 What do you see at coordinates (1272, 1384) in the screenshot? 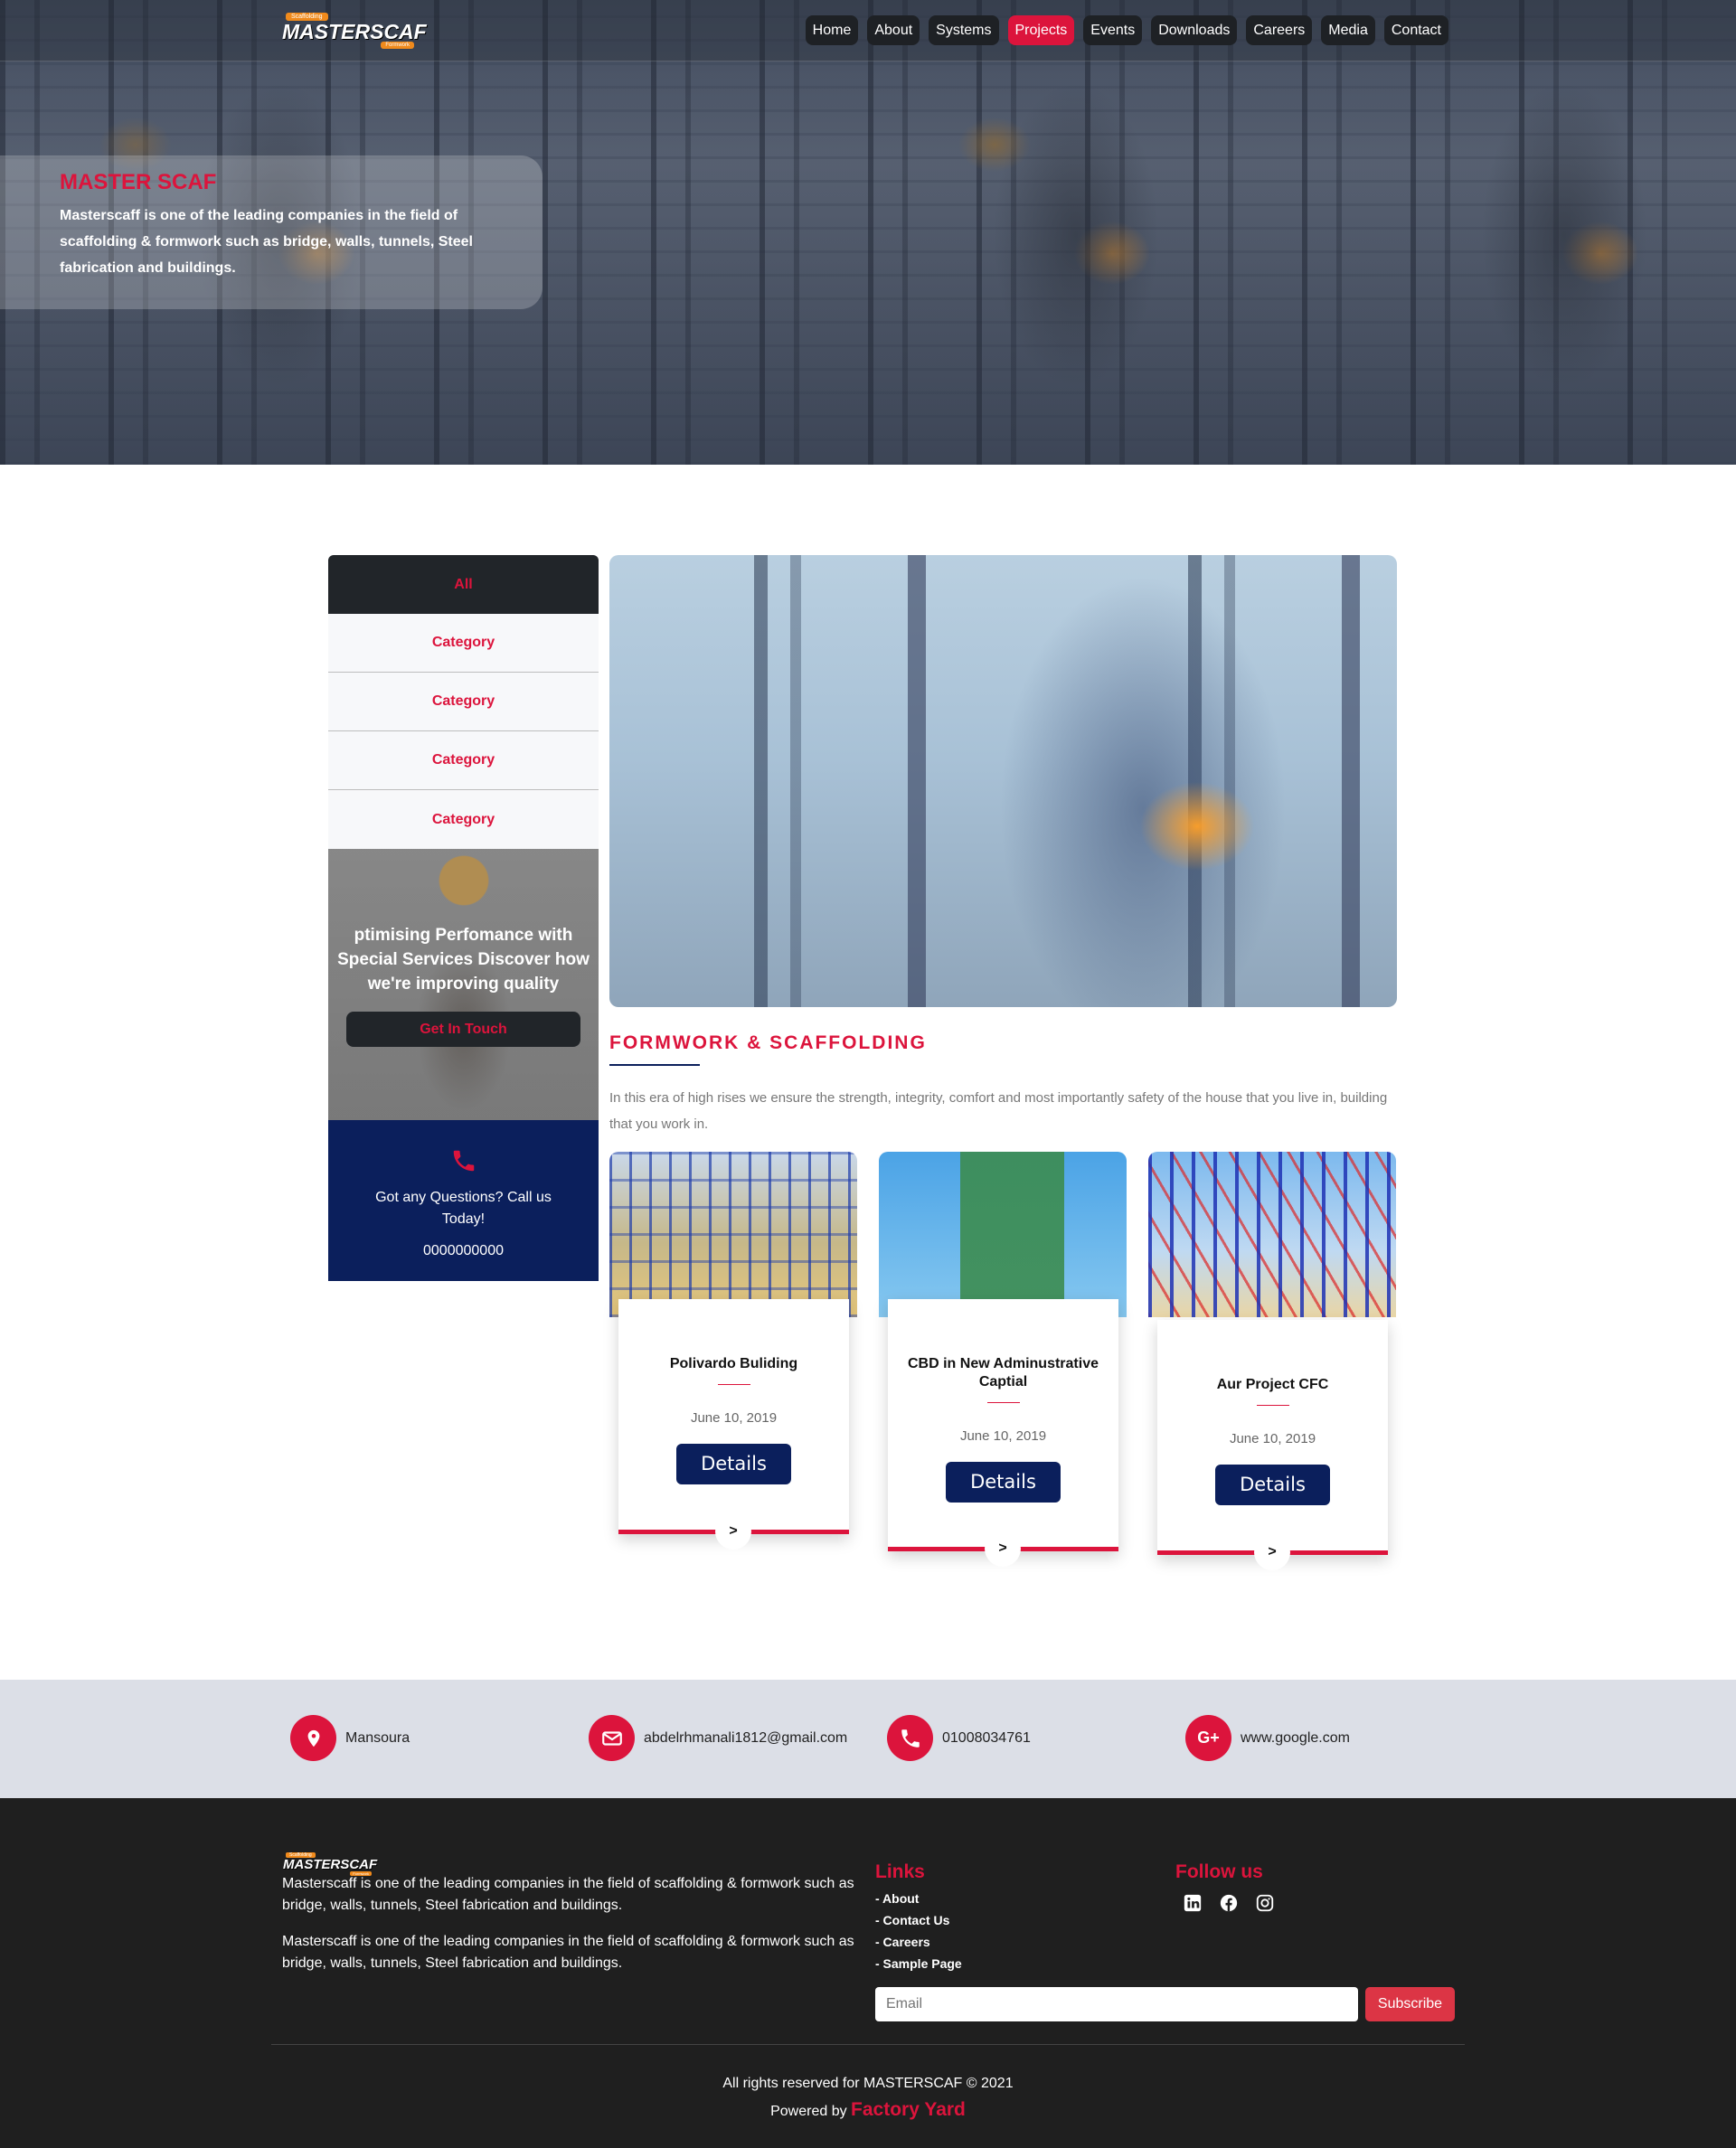
I see `project-title: Aur Project CFC` at bounding box center [1272, 1384].